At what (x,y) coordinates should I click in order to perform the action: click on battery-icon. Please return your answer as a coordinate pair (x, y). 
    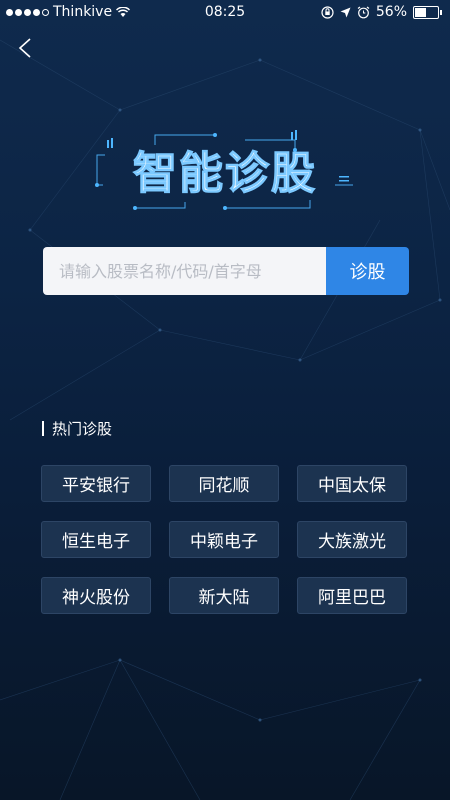
    Looking at the image, I should click on (426, 12).